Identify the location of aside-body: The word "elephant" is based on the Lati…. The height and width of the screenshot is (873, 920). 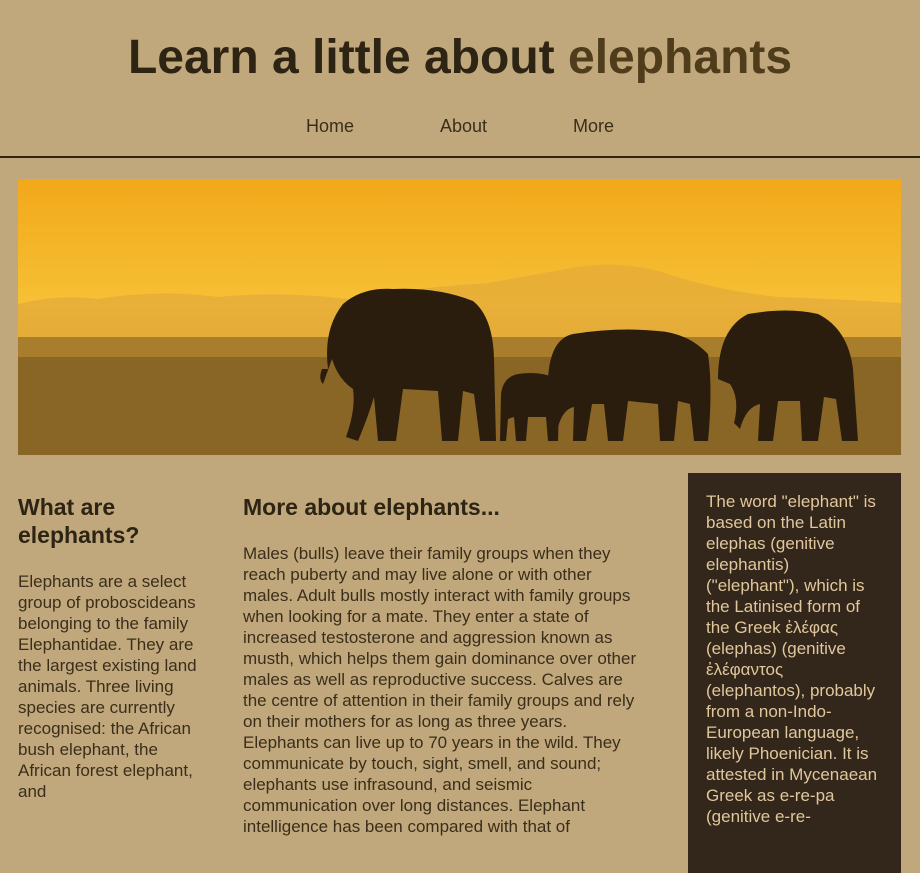
(792, 659).